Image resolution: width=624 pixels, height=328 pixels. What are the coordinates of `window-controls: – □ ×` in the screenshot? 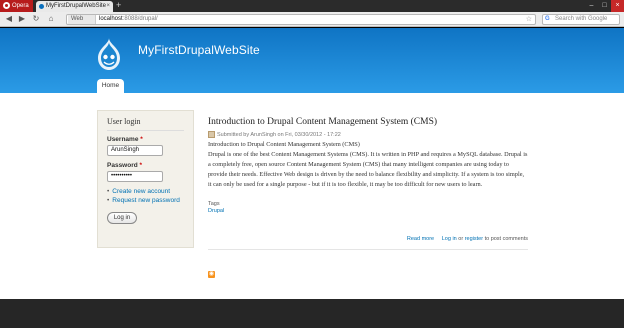 It's located at (604, 6).